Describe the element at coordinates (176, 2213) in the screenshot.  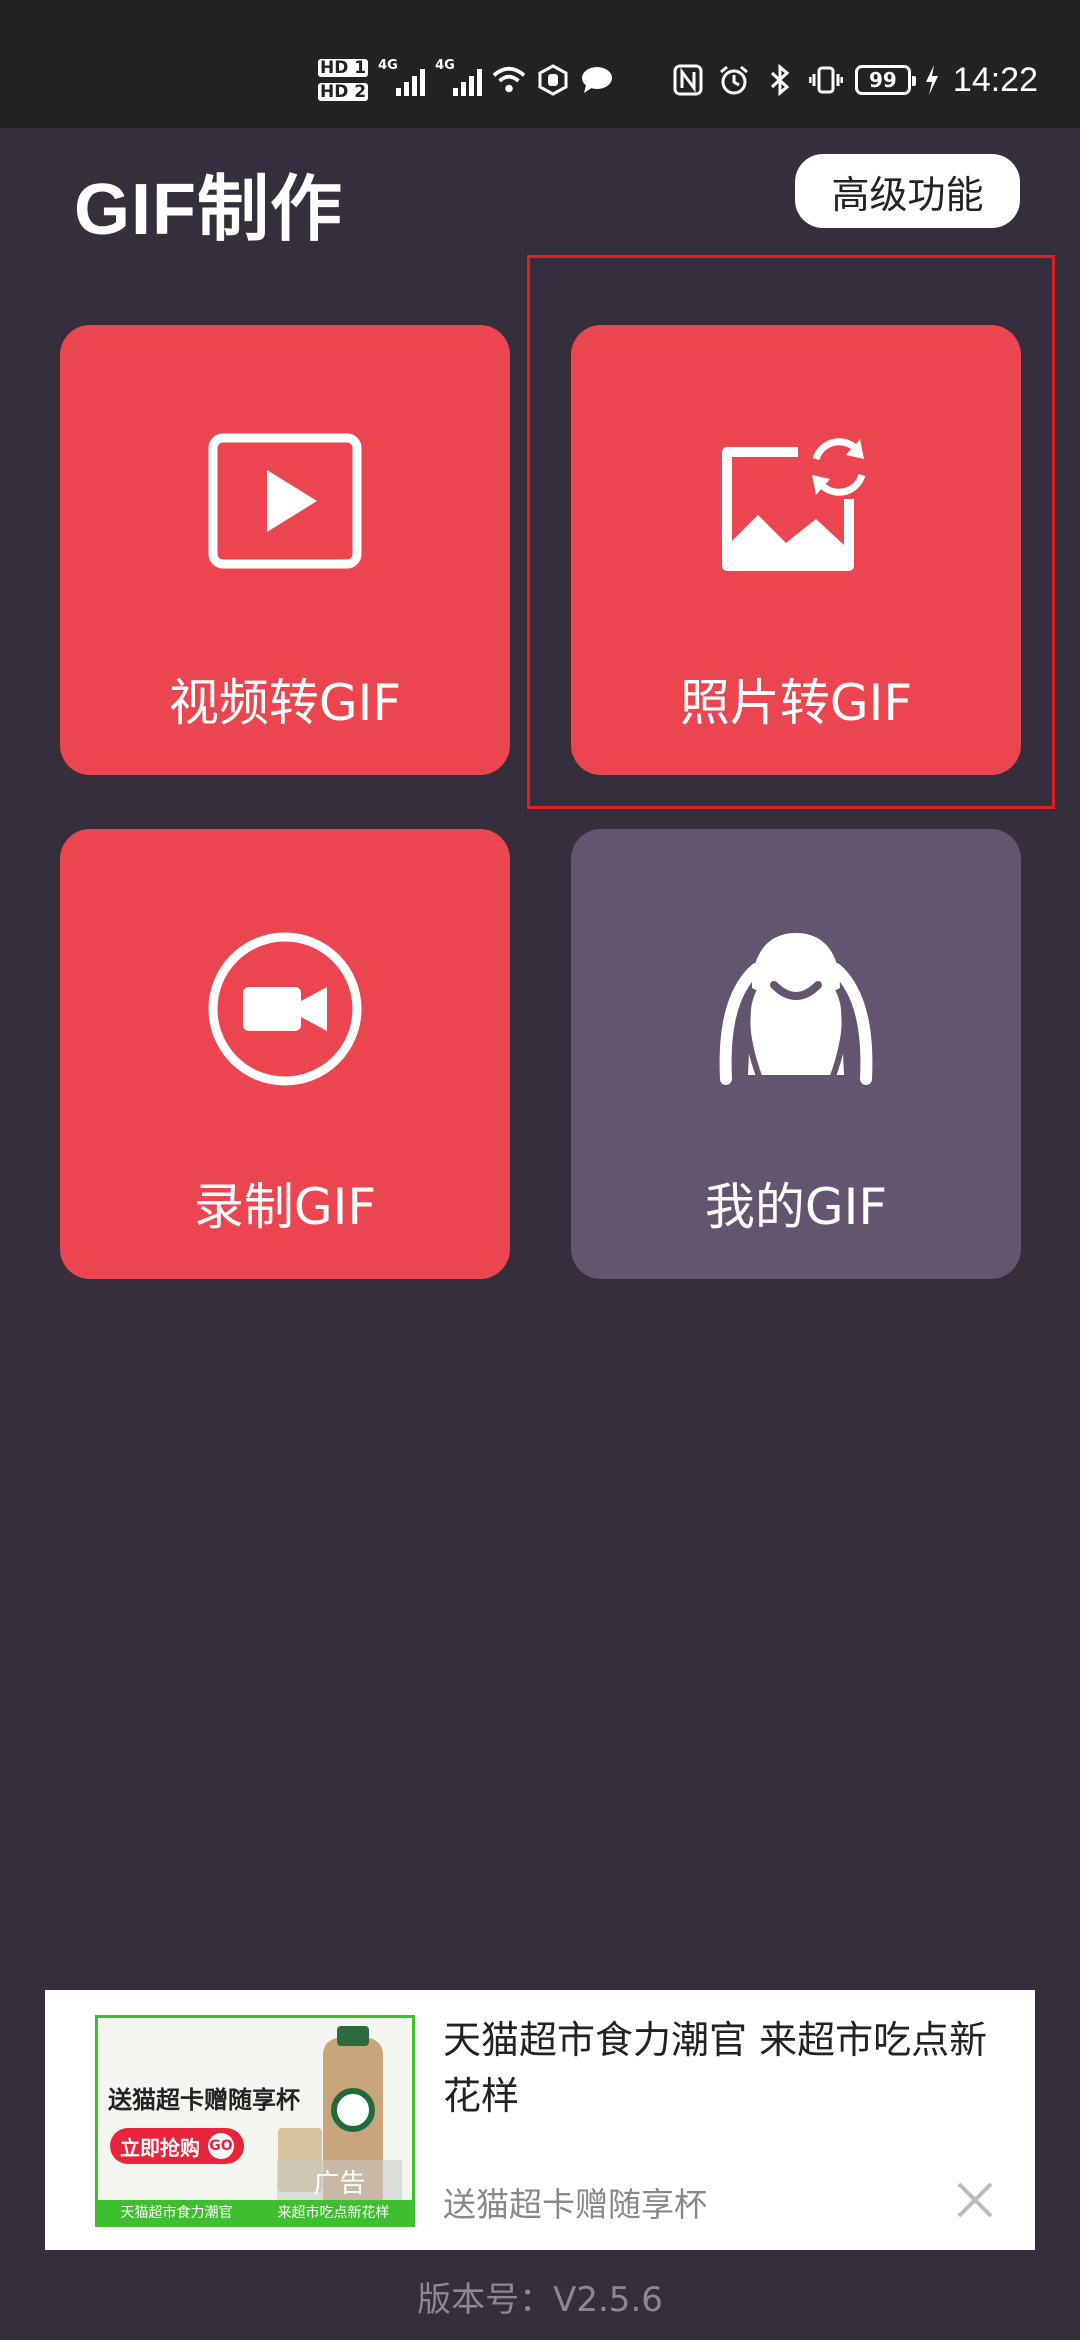
I see `ad-footer-left: 天猫超市食力潮官` at that location.